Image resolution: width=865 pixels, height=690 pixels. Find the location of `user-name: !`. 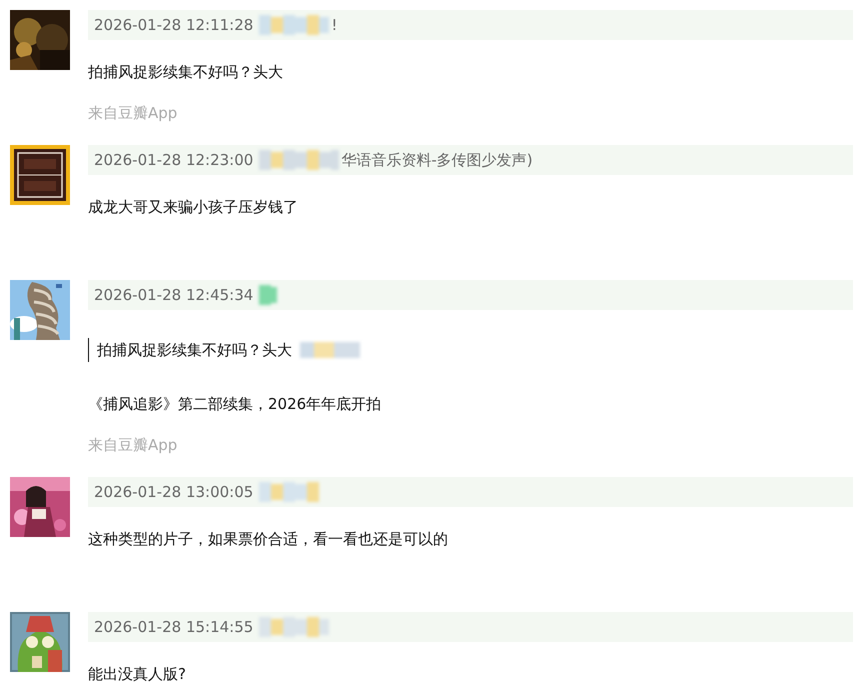

user-name: ! is located at coordinates (334, 25).